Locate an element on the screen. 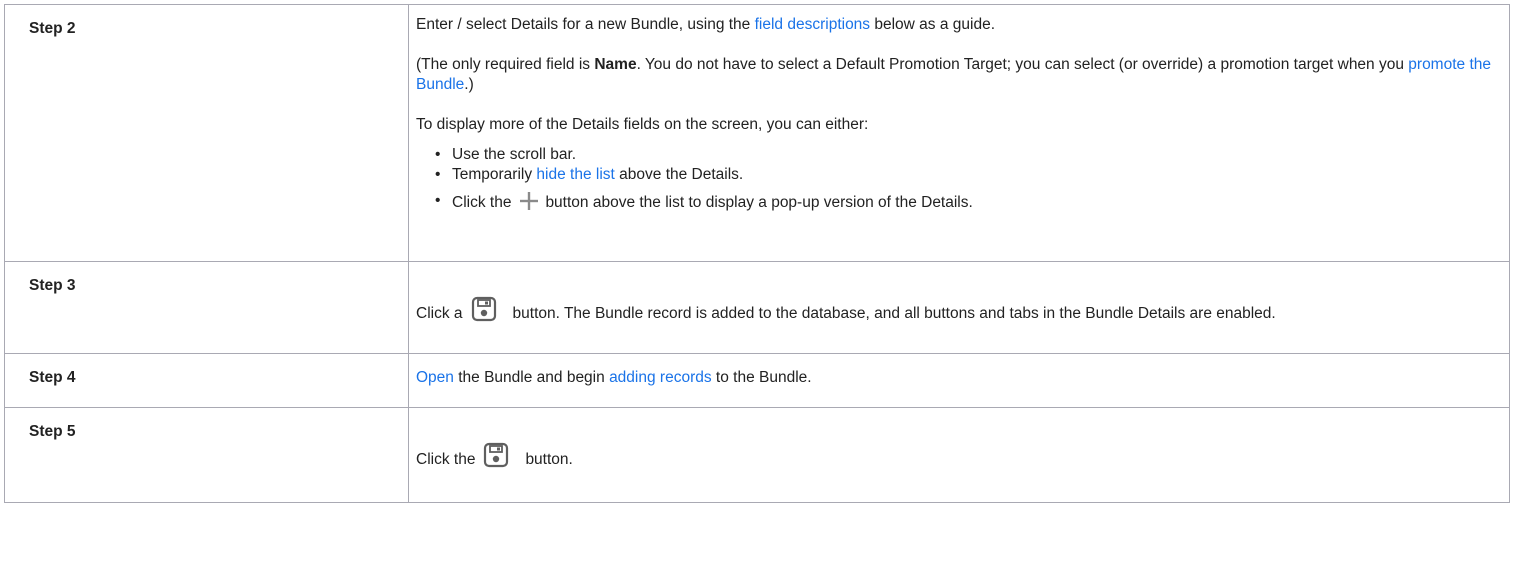 Image resolution: width=1514 pixels, height=561 pixels. step-5-label: Step 5 is located at coordinates (52, 431).